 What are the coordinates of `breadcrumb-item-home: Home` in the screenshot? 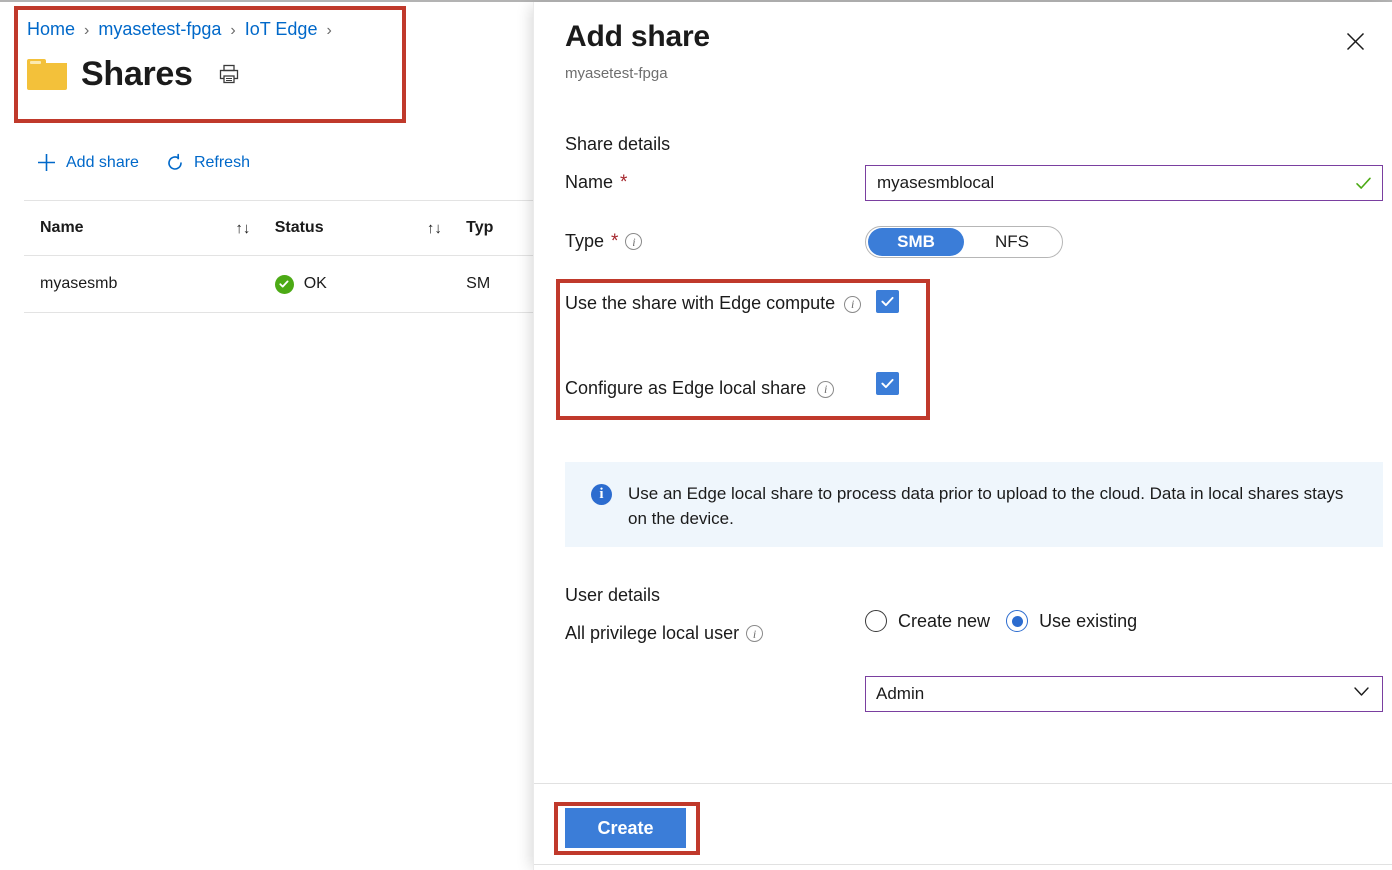 It's located at (51, 29).